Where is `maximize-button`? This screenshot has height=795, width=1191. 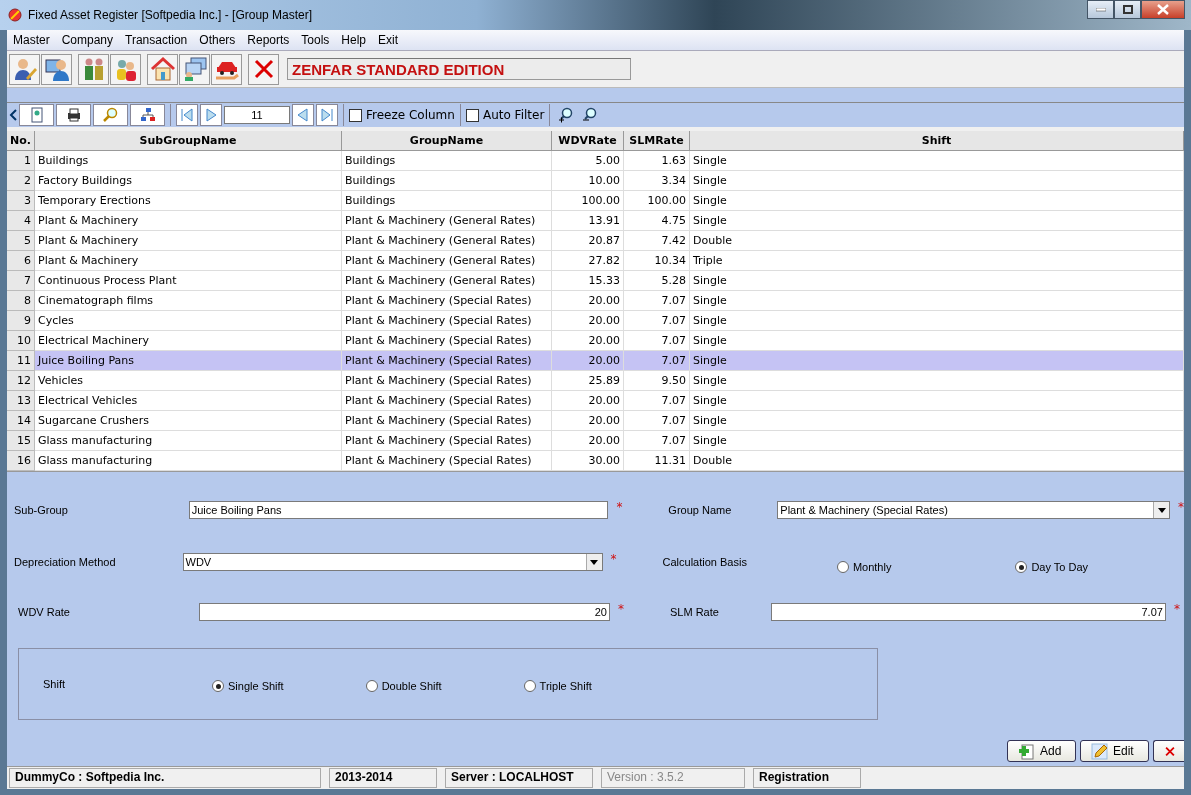 maximize-button is located at coordinates (1127, 9).